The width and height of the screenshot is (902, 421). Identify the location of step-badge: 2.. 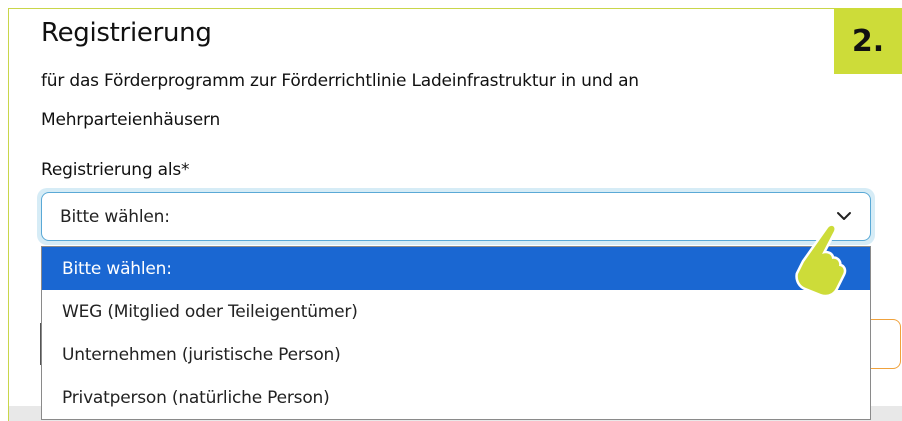
(868, 41).